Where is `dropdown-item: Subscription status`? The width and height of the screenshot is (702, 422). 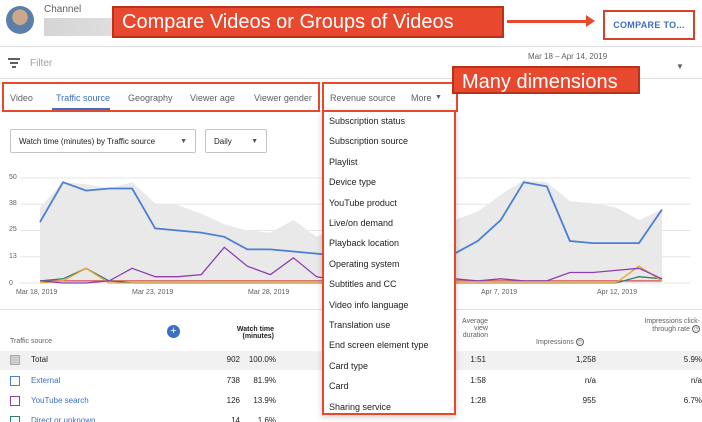
dropdown-item: Subscription status is located at coordinates (367, 121).